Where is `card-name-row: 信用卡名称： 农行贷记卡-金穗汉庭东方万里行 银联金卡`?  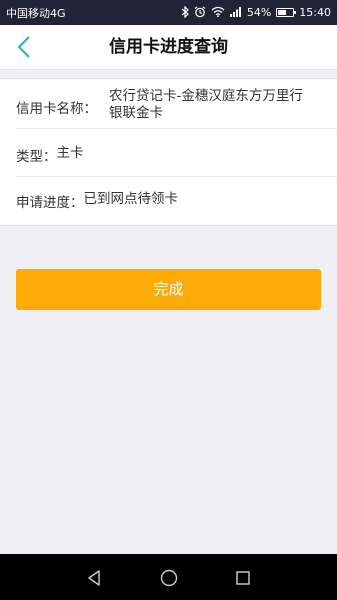
card-name-row: 信用卡名称： 农行贷记卡-金穗汉庭东方万里行 银联金卡 is located at coordinates (176, 104).